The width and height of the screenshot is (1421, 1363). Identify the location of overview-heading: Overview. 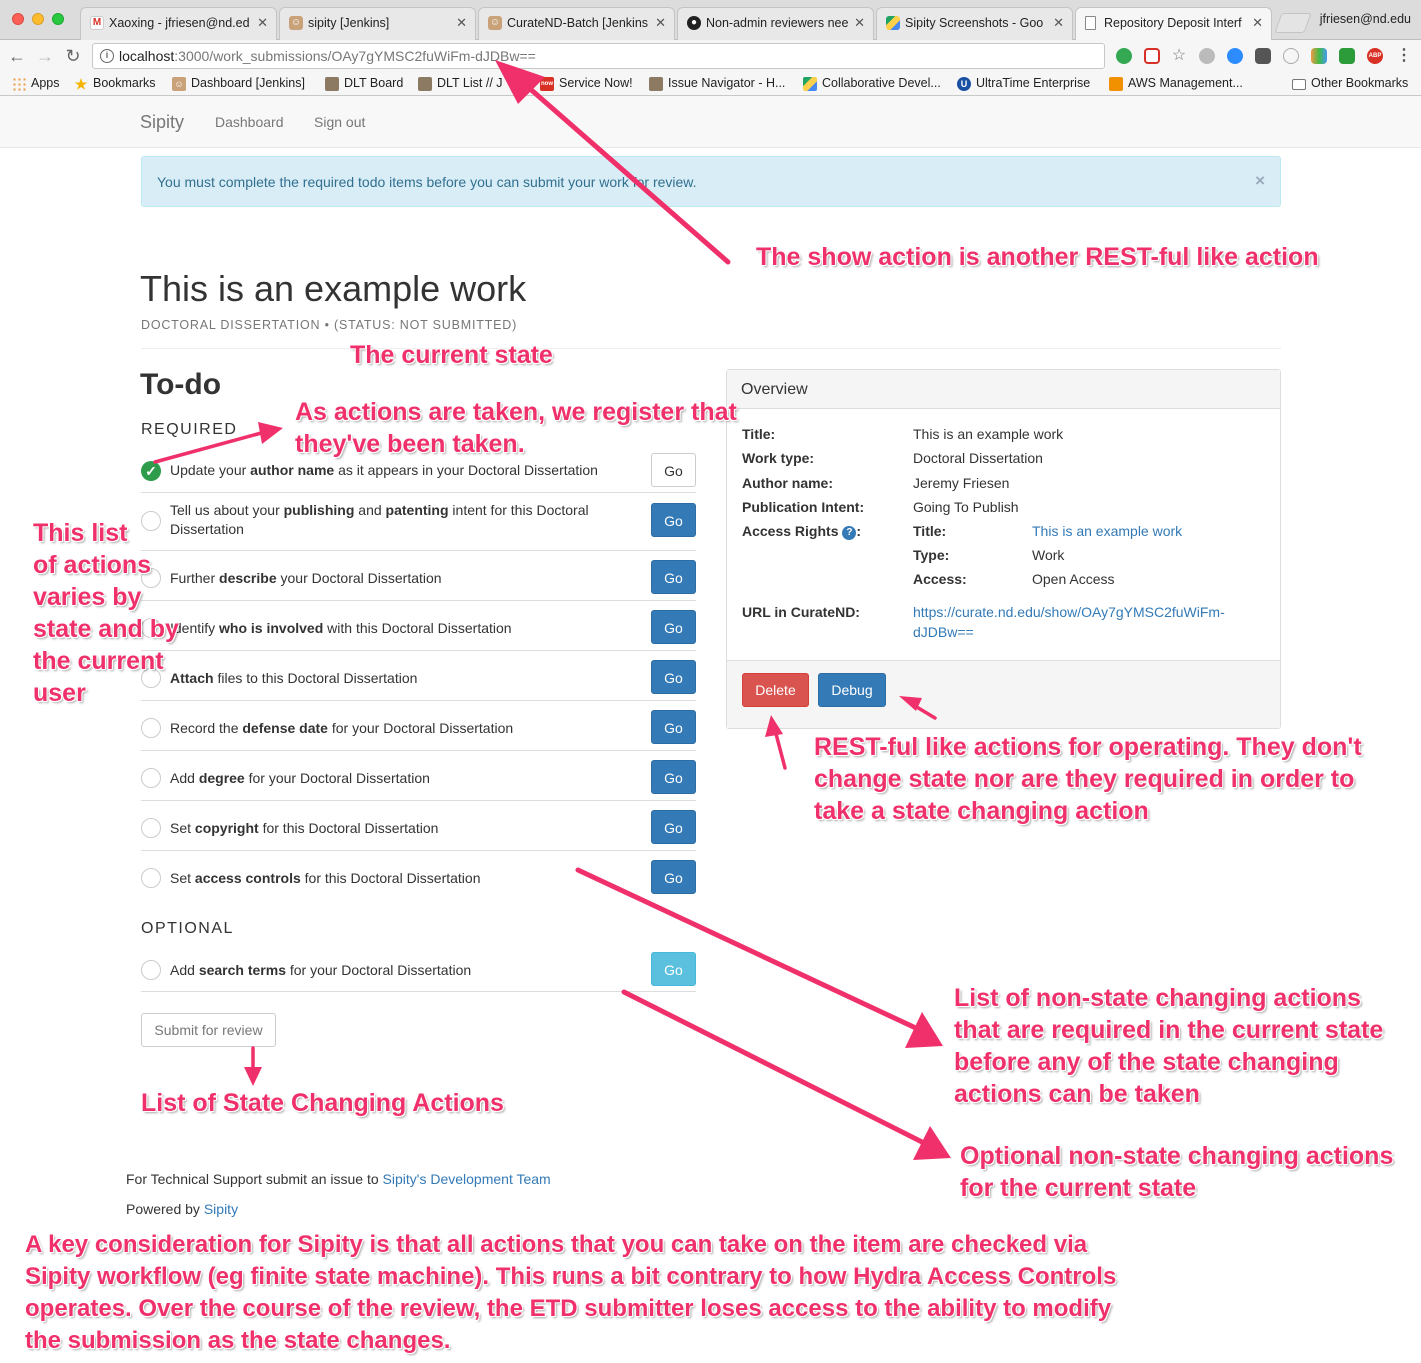
(1003, 389).